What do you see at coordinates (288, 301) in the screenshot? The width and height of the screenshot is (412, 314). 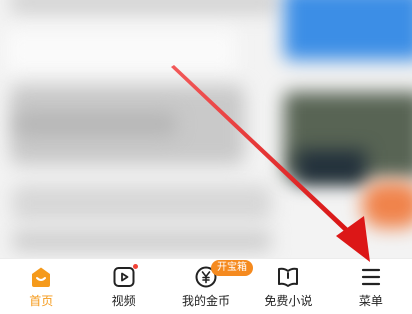 I see `tab-label-free-novels: 免费小说` at bounding box center [288, 301].